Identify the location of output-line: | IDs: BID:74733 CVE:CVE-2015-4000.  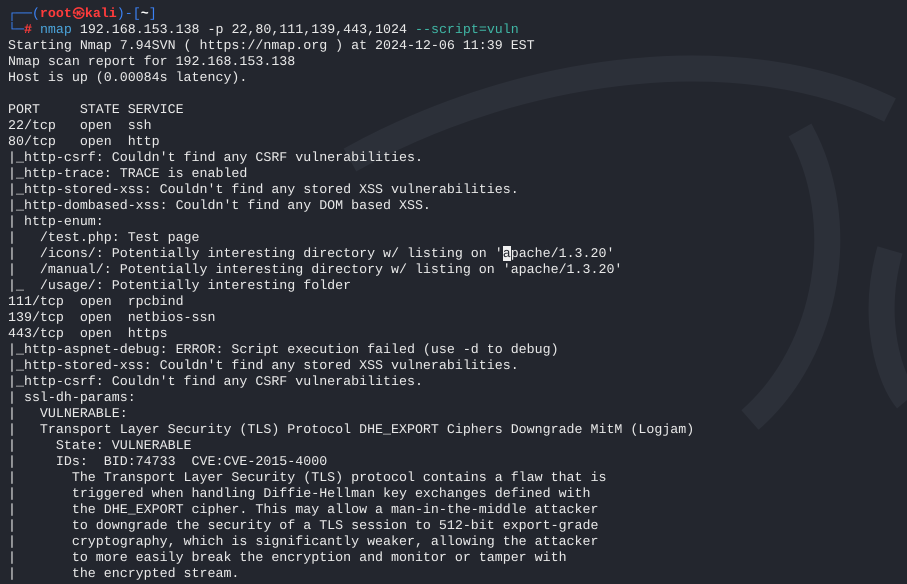
(168, 462).